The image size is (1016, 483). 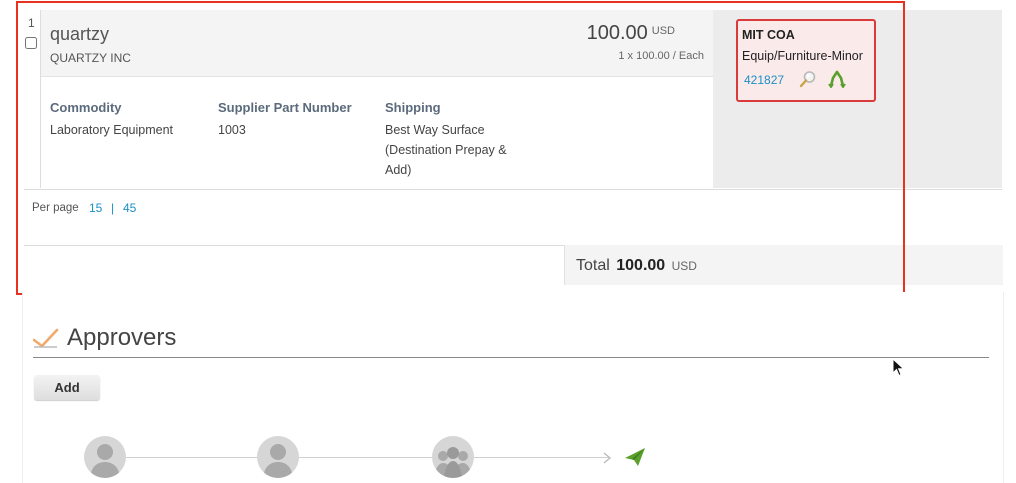 I want to click on add-approver-button: Add, so click(x=67, y=387).